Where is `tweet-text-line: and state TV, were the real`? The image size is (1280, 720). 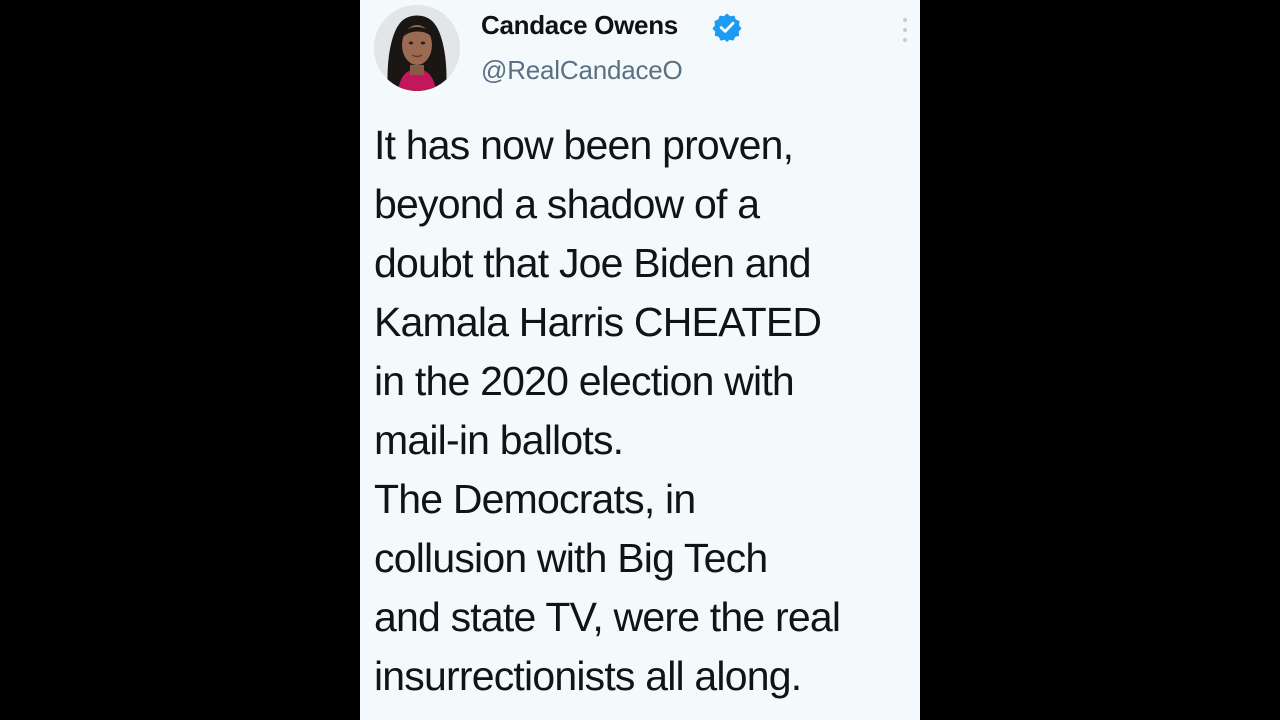 tweet-text-line: and state TV, were the real is located at coordinates (607, 617).